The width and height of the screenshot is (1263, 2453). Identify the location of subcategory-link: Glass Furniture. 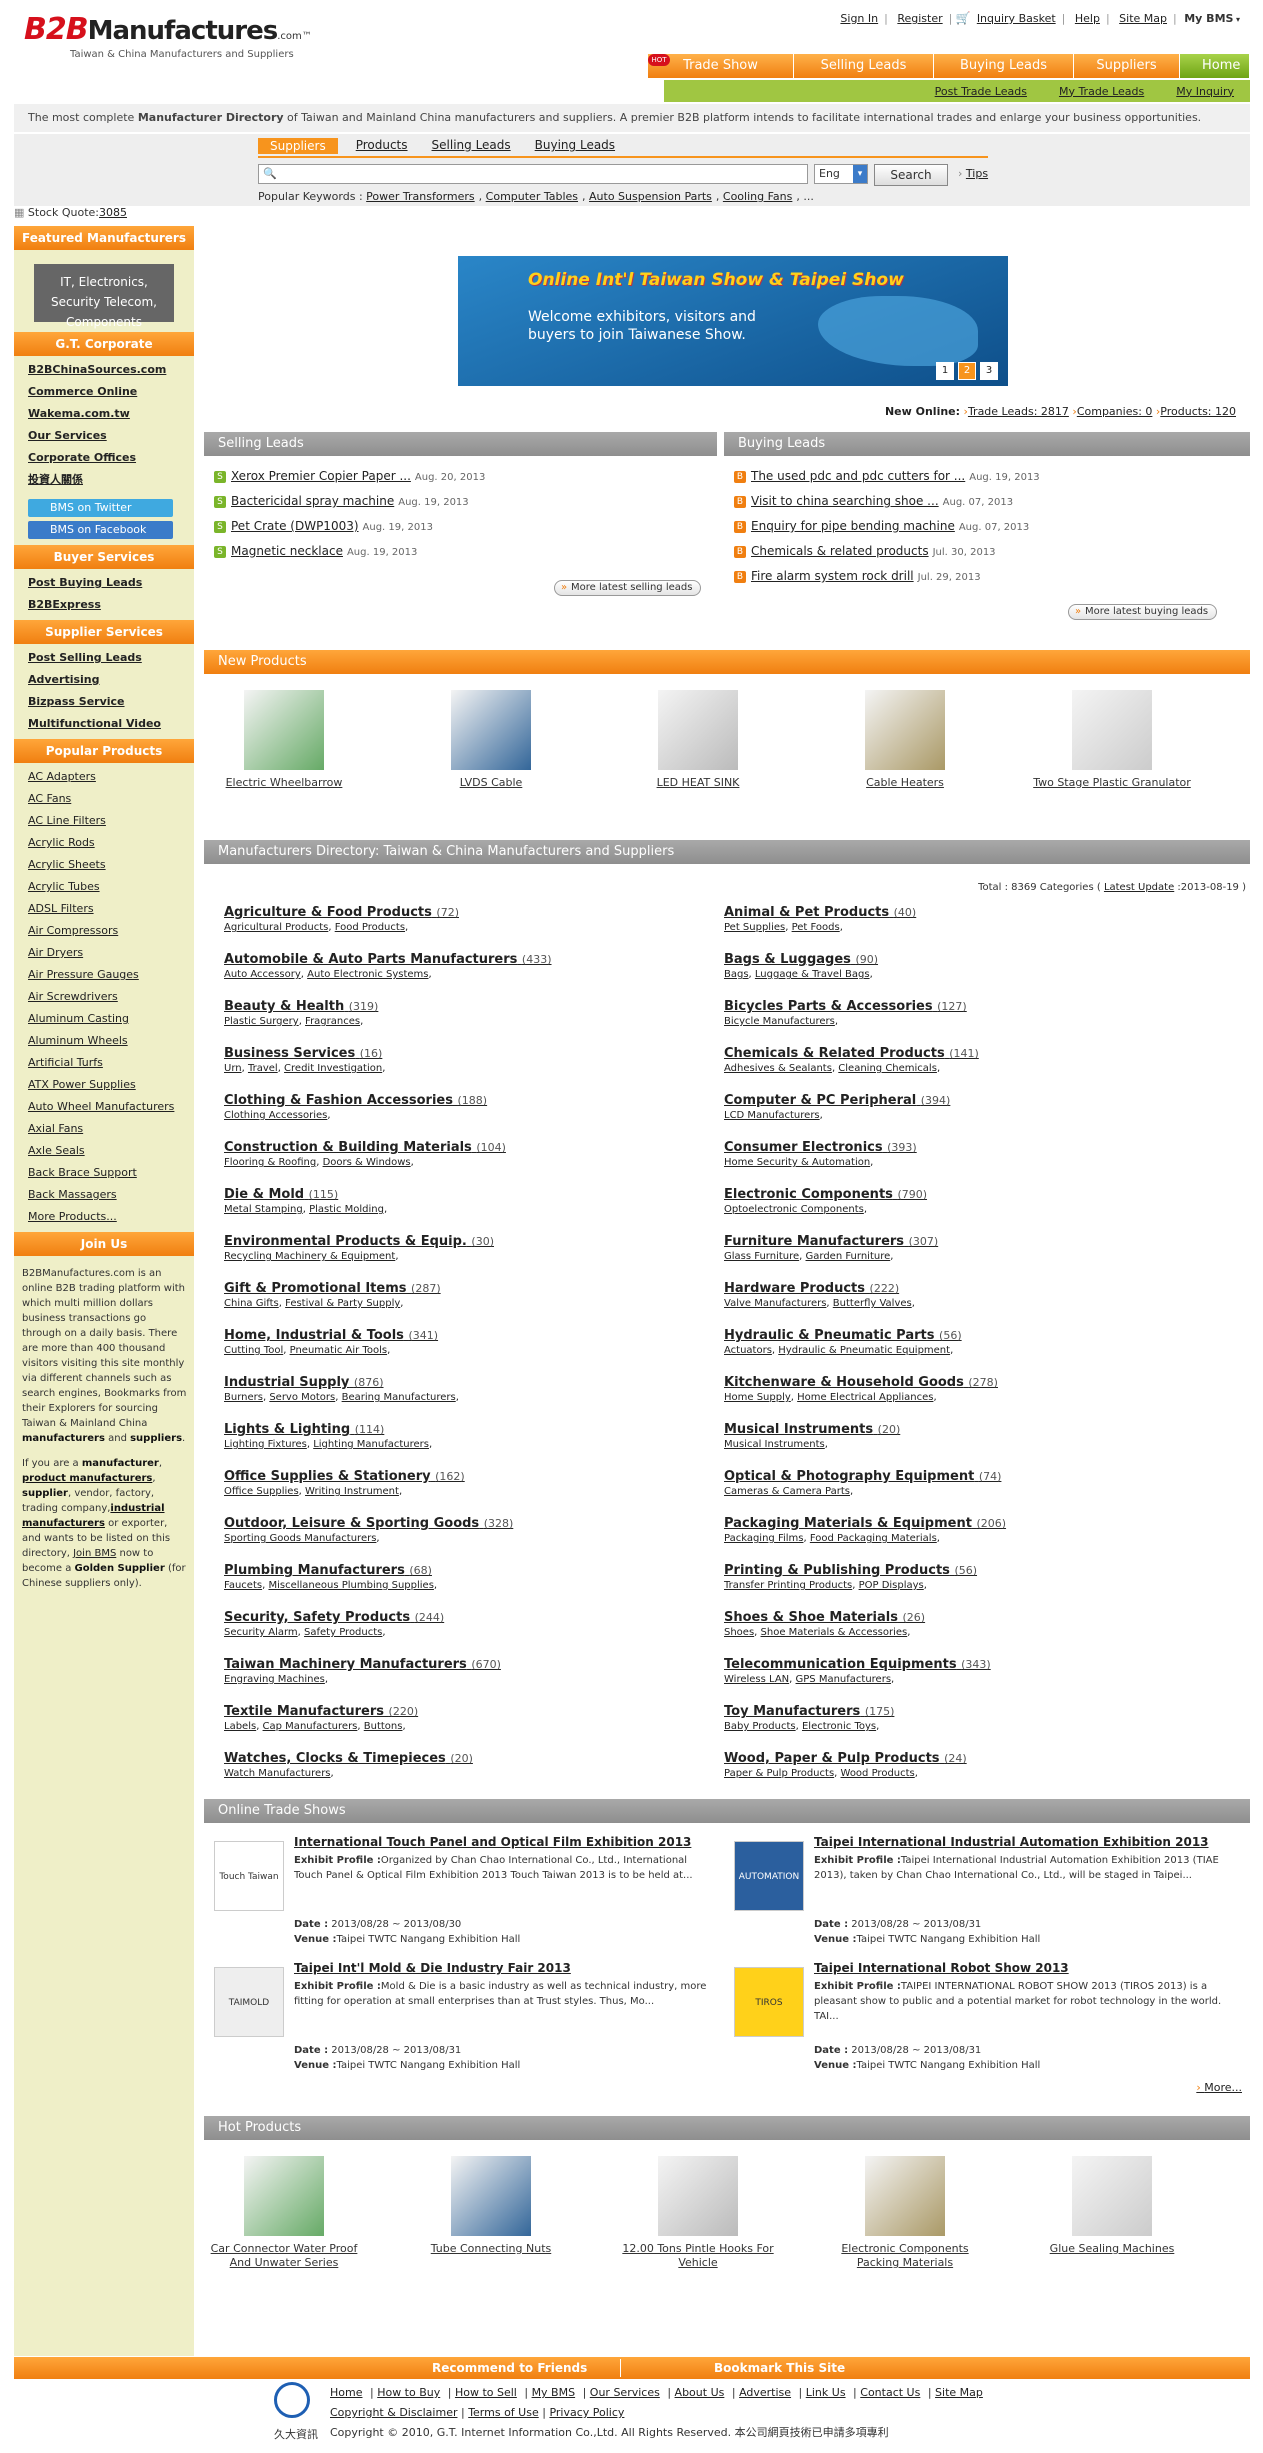
(761, 1256).